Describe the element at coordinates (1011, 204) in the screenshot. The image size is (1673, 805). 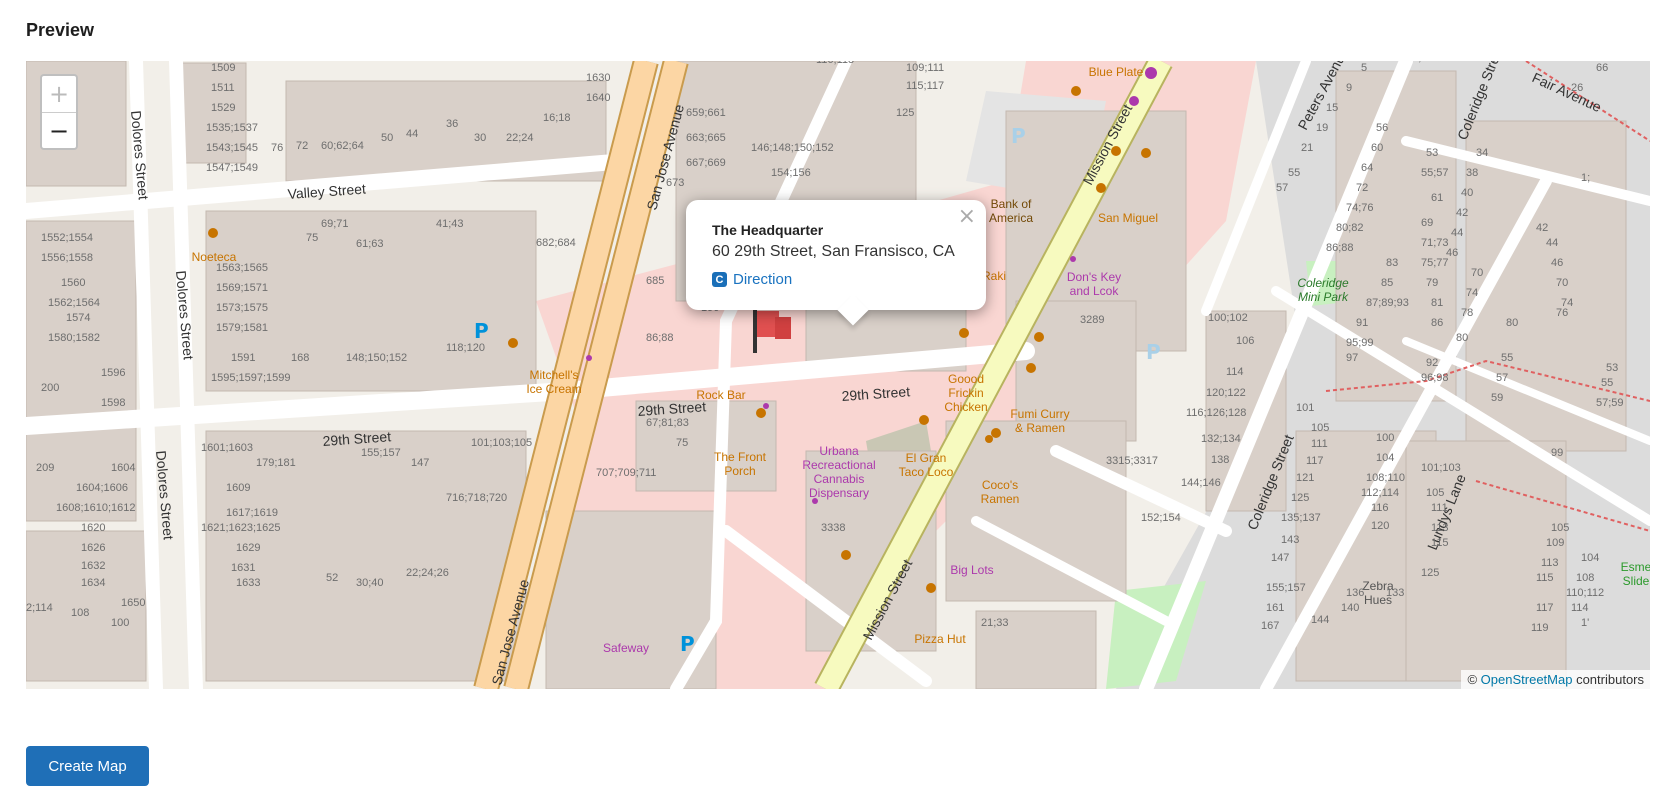
I see `poi-label: Bank of` at that location.